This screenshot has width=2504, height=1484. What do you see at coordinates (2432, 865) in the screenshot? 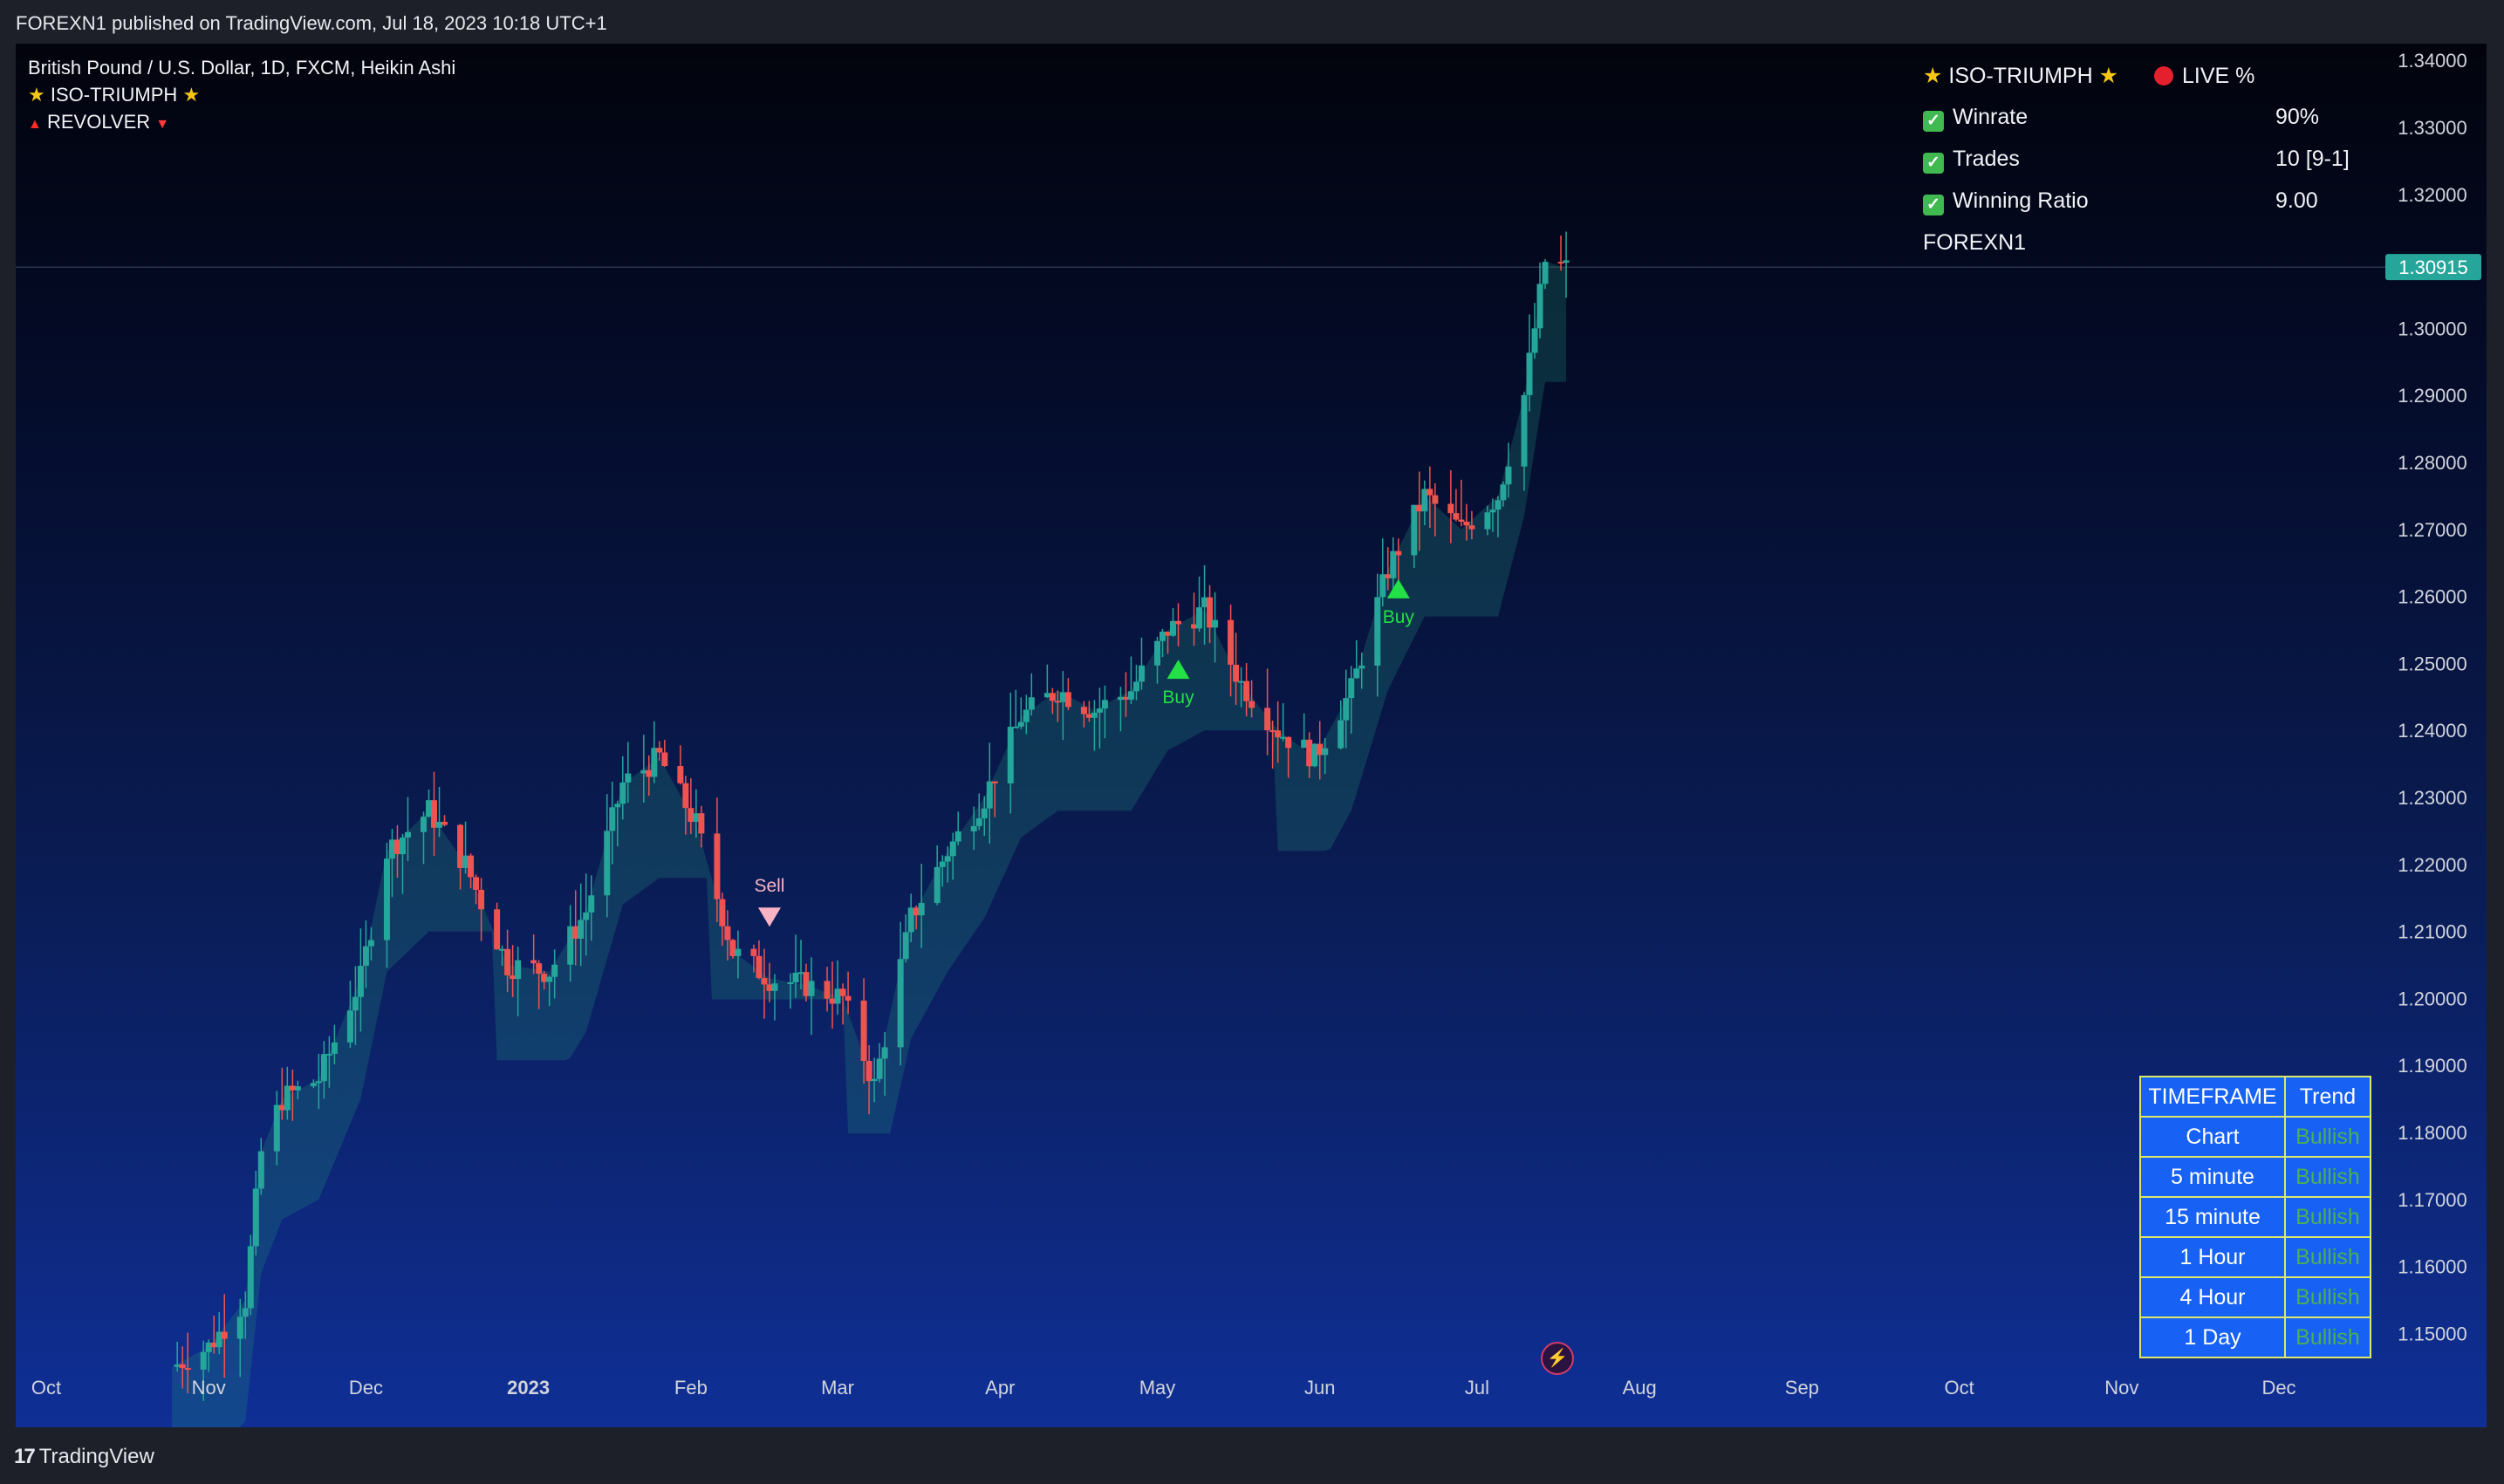
I see `y-tick-label: 1.22000` at bounding box center [2432, 865].